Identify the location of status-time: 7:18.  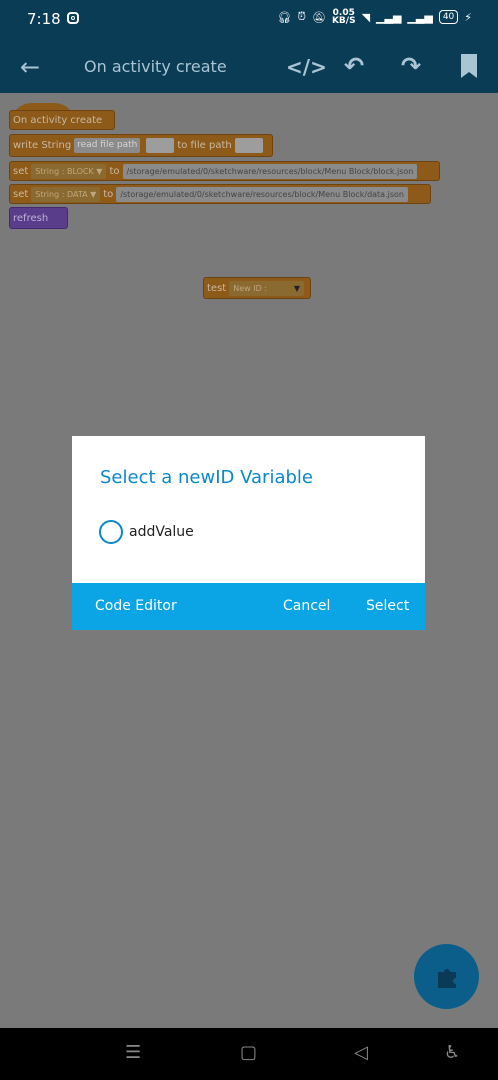
(44, 19).